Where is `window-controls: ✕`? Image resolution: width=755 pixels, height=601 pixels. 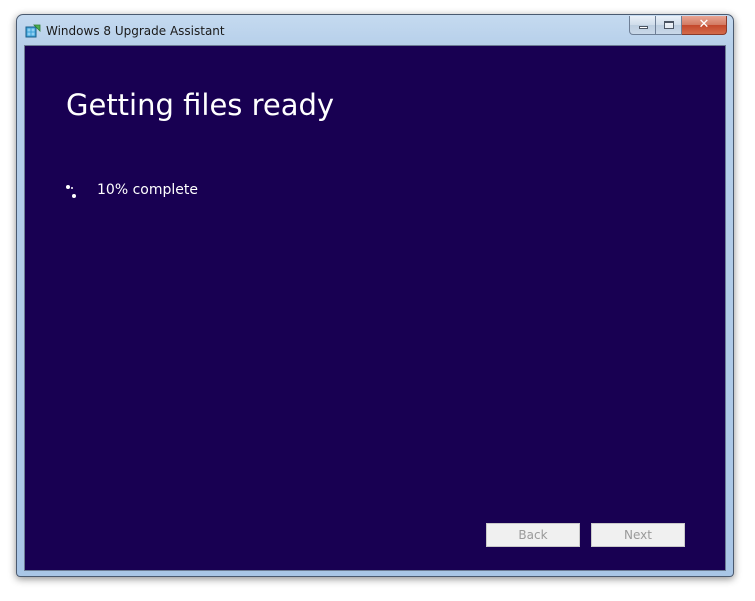
window-controls: ✕ is located at coordinates (678, 26).